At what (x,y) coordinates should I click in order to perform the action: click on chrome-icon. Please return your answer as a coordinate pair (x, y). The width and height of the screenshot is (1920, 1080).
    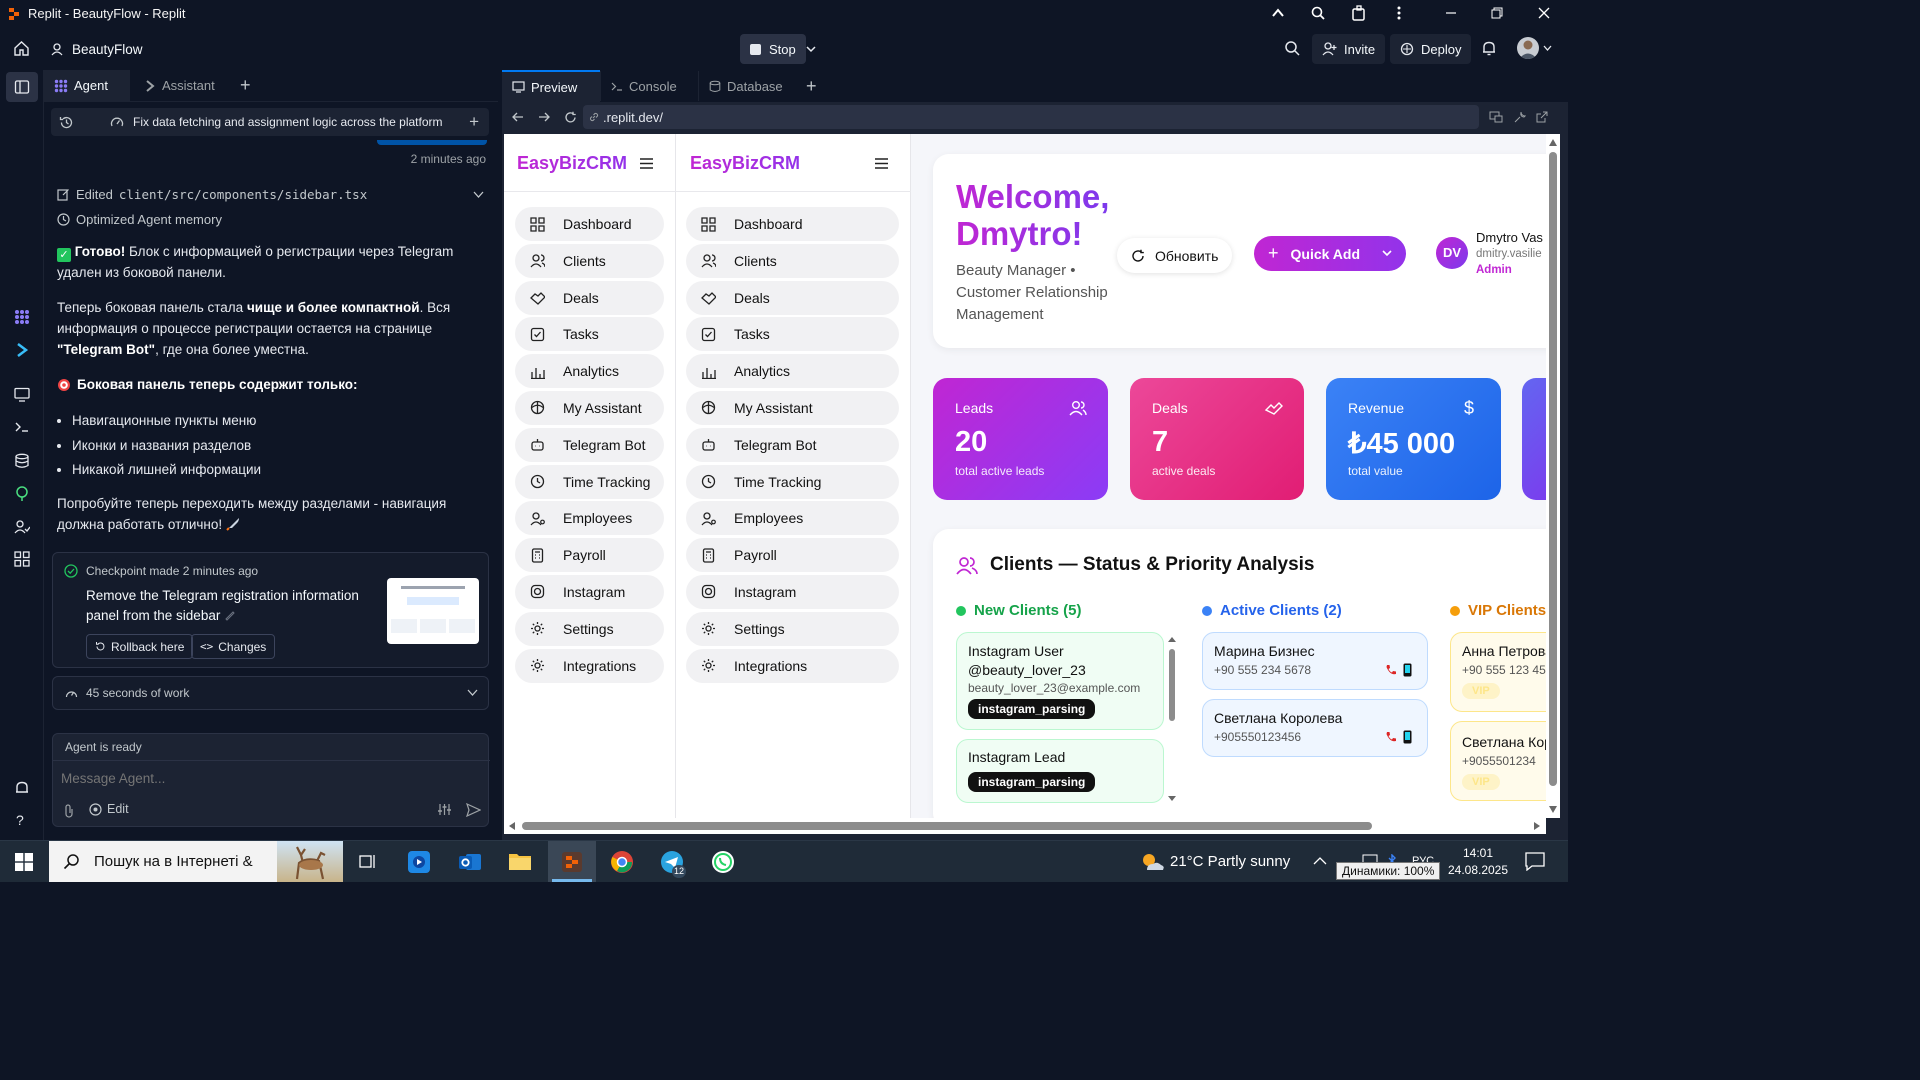
    Looking at the image, I should click on (622, 862).